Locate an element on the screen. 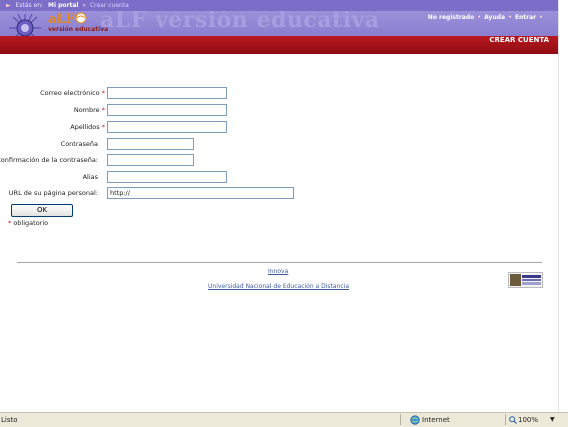  breadcrumb-arrow-icon: ► is located at coordinates (8, 5).